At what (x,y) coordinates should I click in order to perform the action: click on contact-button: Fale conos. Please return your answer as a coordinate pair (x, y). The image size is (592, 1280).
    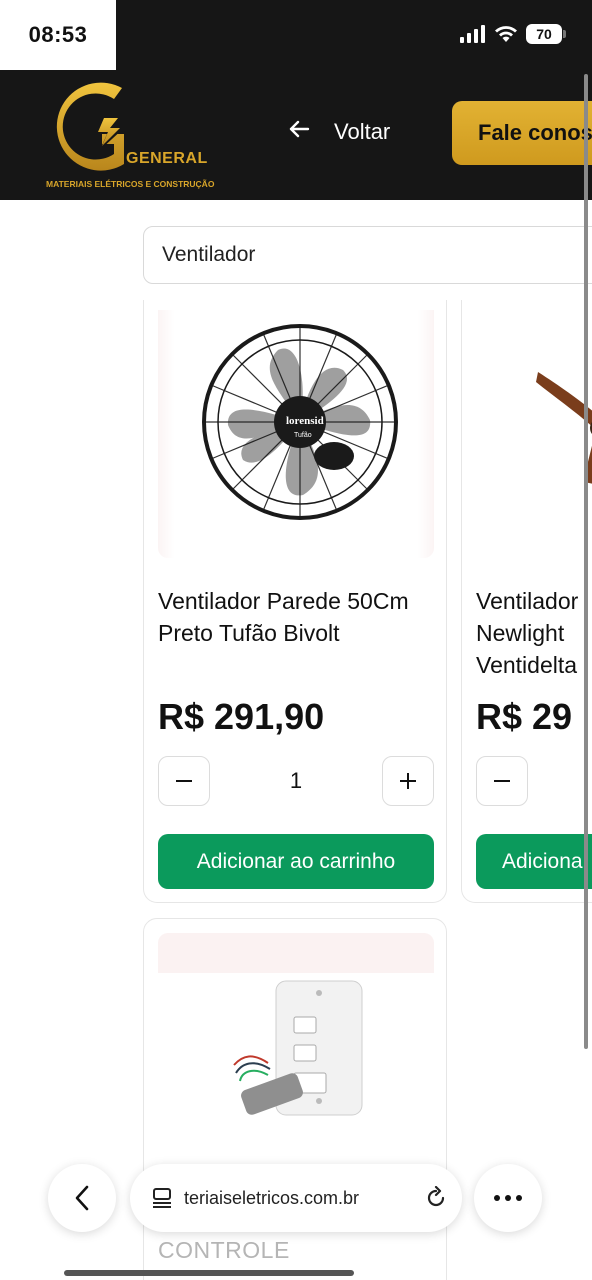
    Looking at the image, I should click on (522, 133).